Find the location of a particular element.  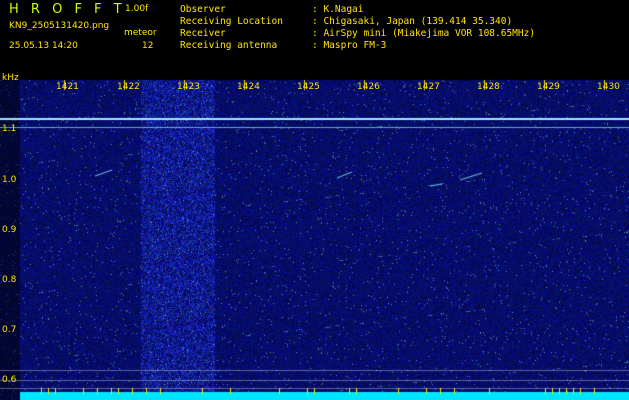

file-name: KN9_2505131420.png is located at coordinates (59, 26).